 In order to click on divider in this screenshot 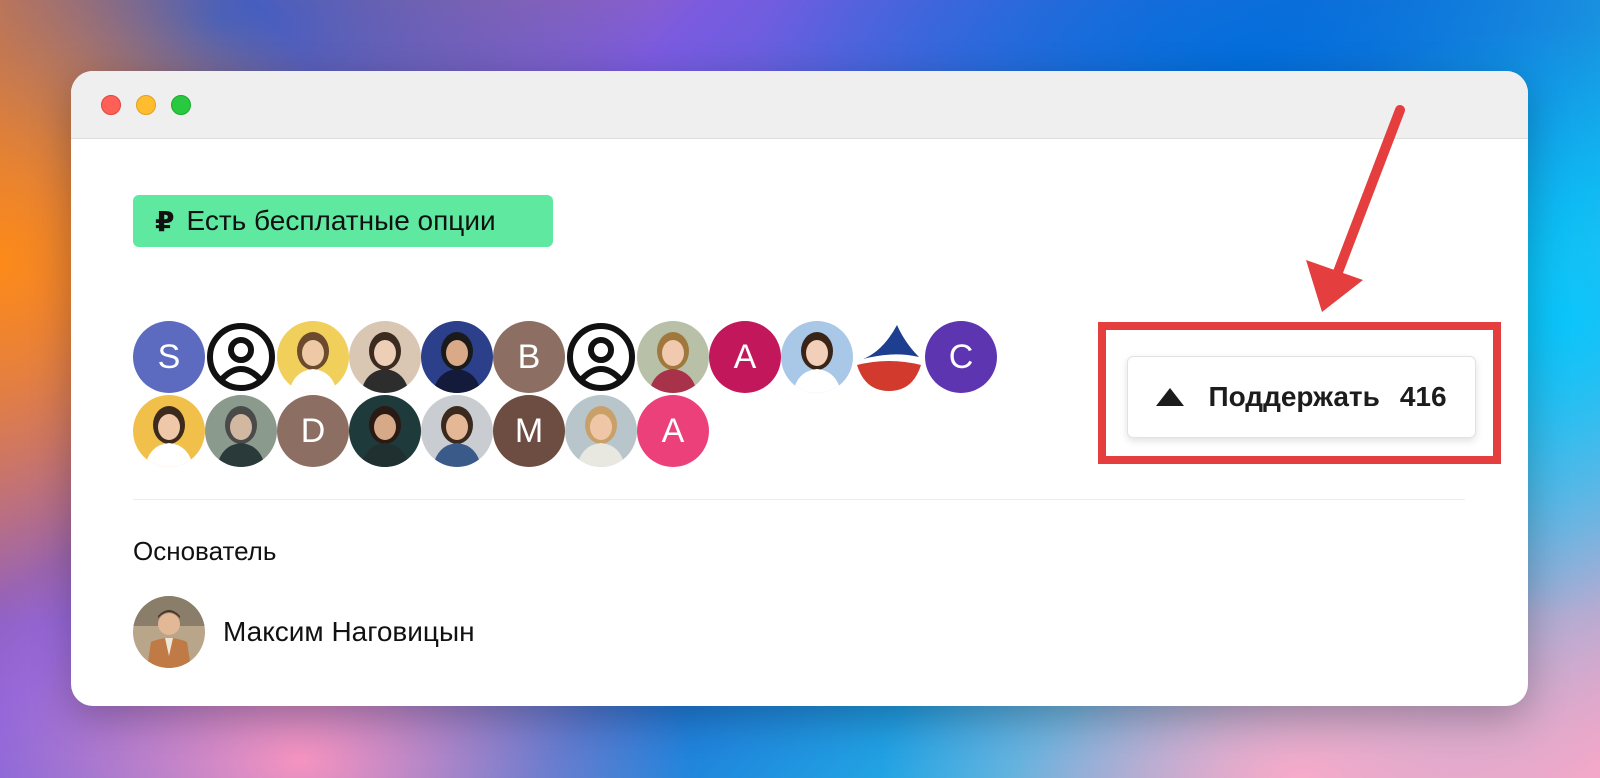, I will do `click(799, 499)`.